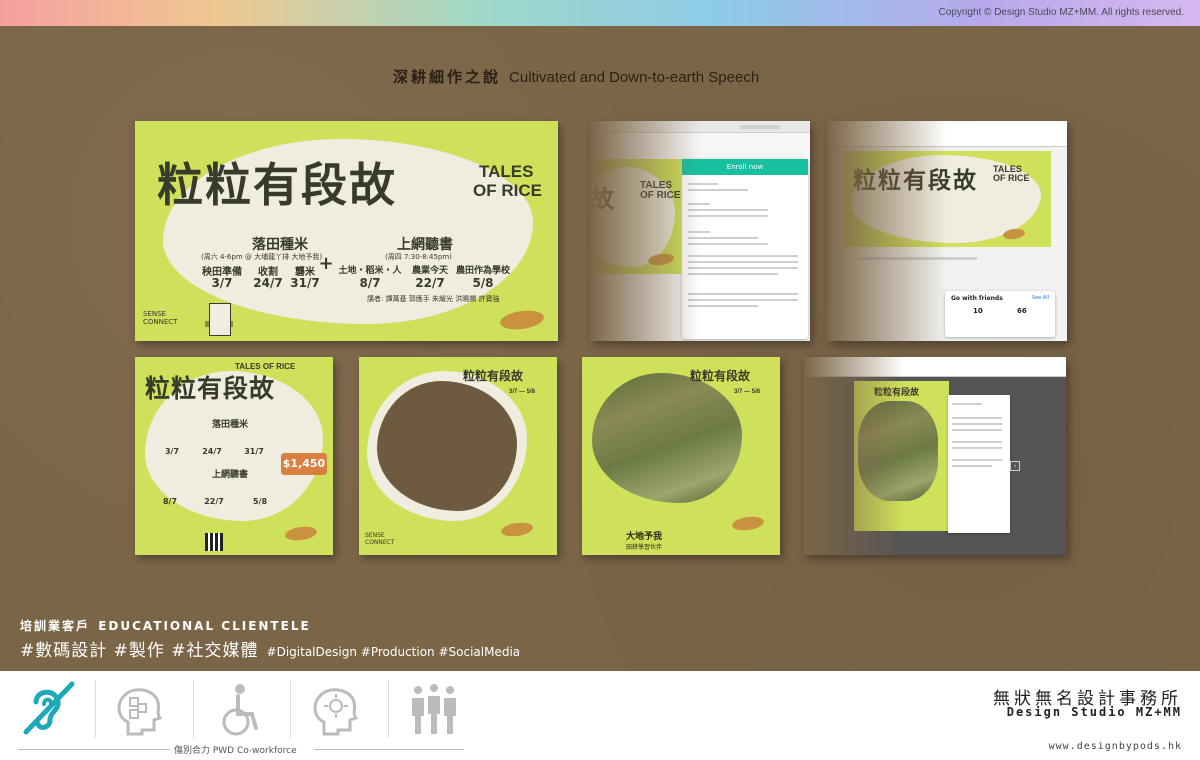 This screenshot has height=760, width=1200. I want to click on sense-connect-logo: SENSE CONNECT, so click(160, 318).